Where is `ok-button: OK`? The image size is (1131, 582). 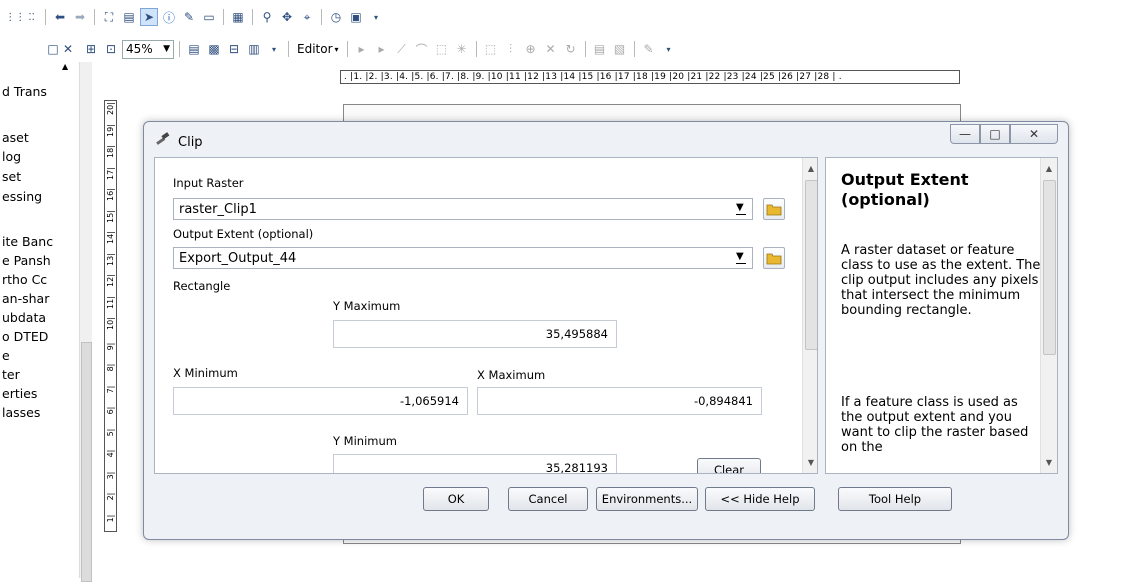
ok-button: OK is located at coordinates (456, 499).